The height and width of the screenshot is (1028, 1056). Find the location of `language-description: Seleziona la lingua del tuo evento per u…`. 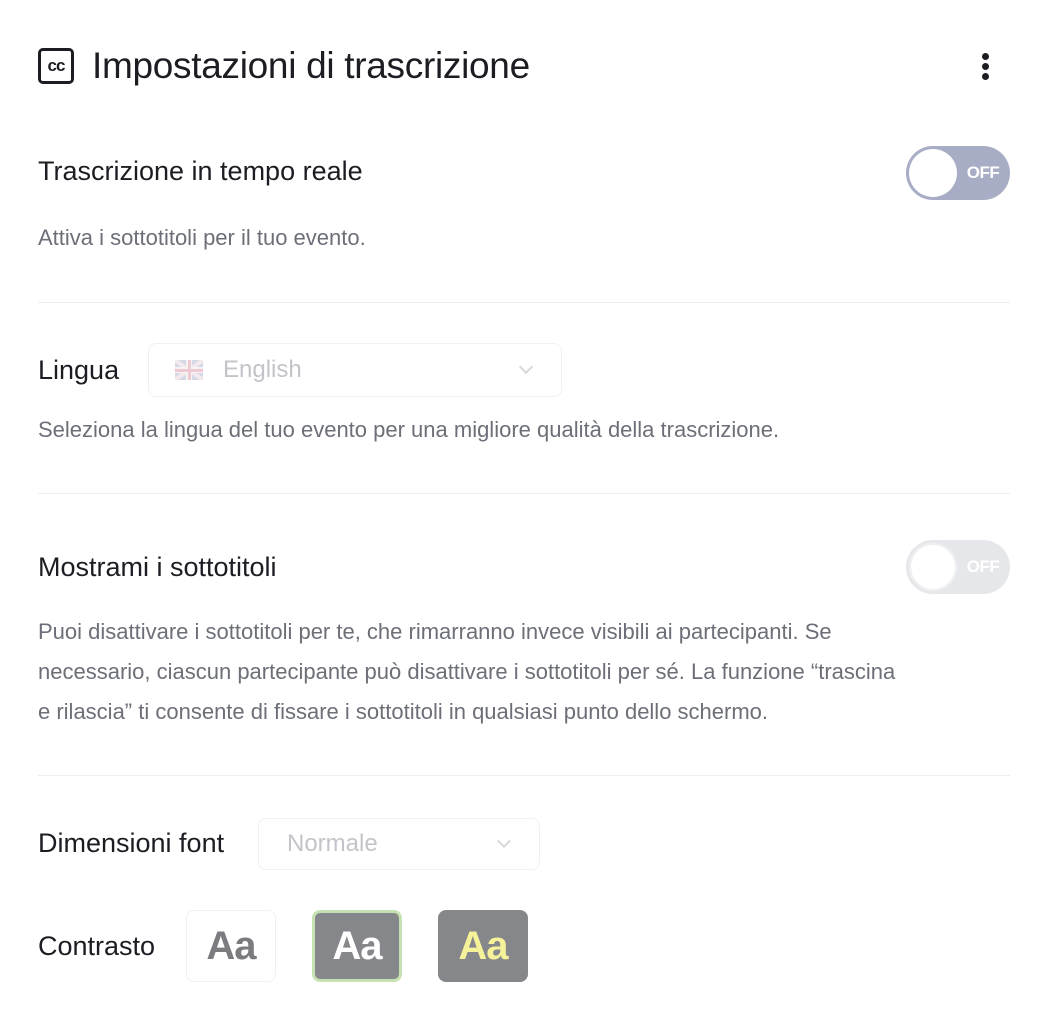

language-description: Seleziona la lingua del tuo evento per u… is located at coordinates (409, 429).